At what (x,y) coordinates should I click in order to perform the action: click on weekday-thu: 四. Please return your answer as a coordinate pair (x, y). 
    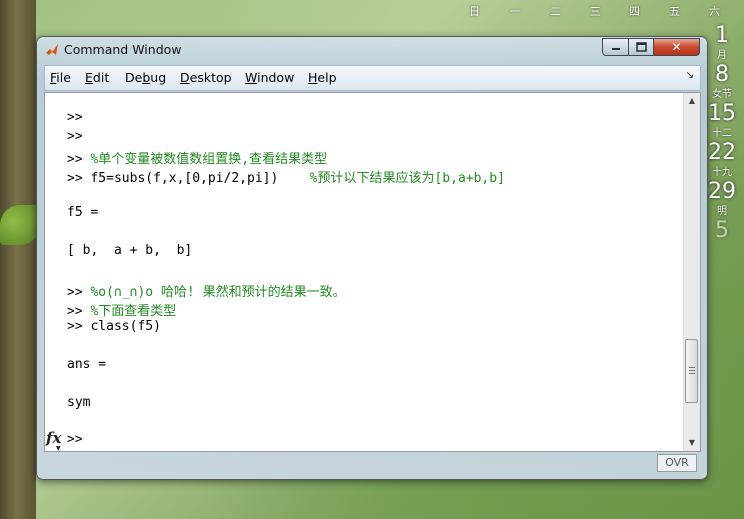
    Looking at the image, I should click on (634, 11).